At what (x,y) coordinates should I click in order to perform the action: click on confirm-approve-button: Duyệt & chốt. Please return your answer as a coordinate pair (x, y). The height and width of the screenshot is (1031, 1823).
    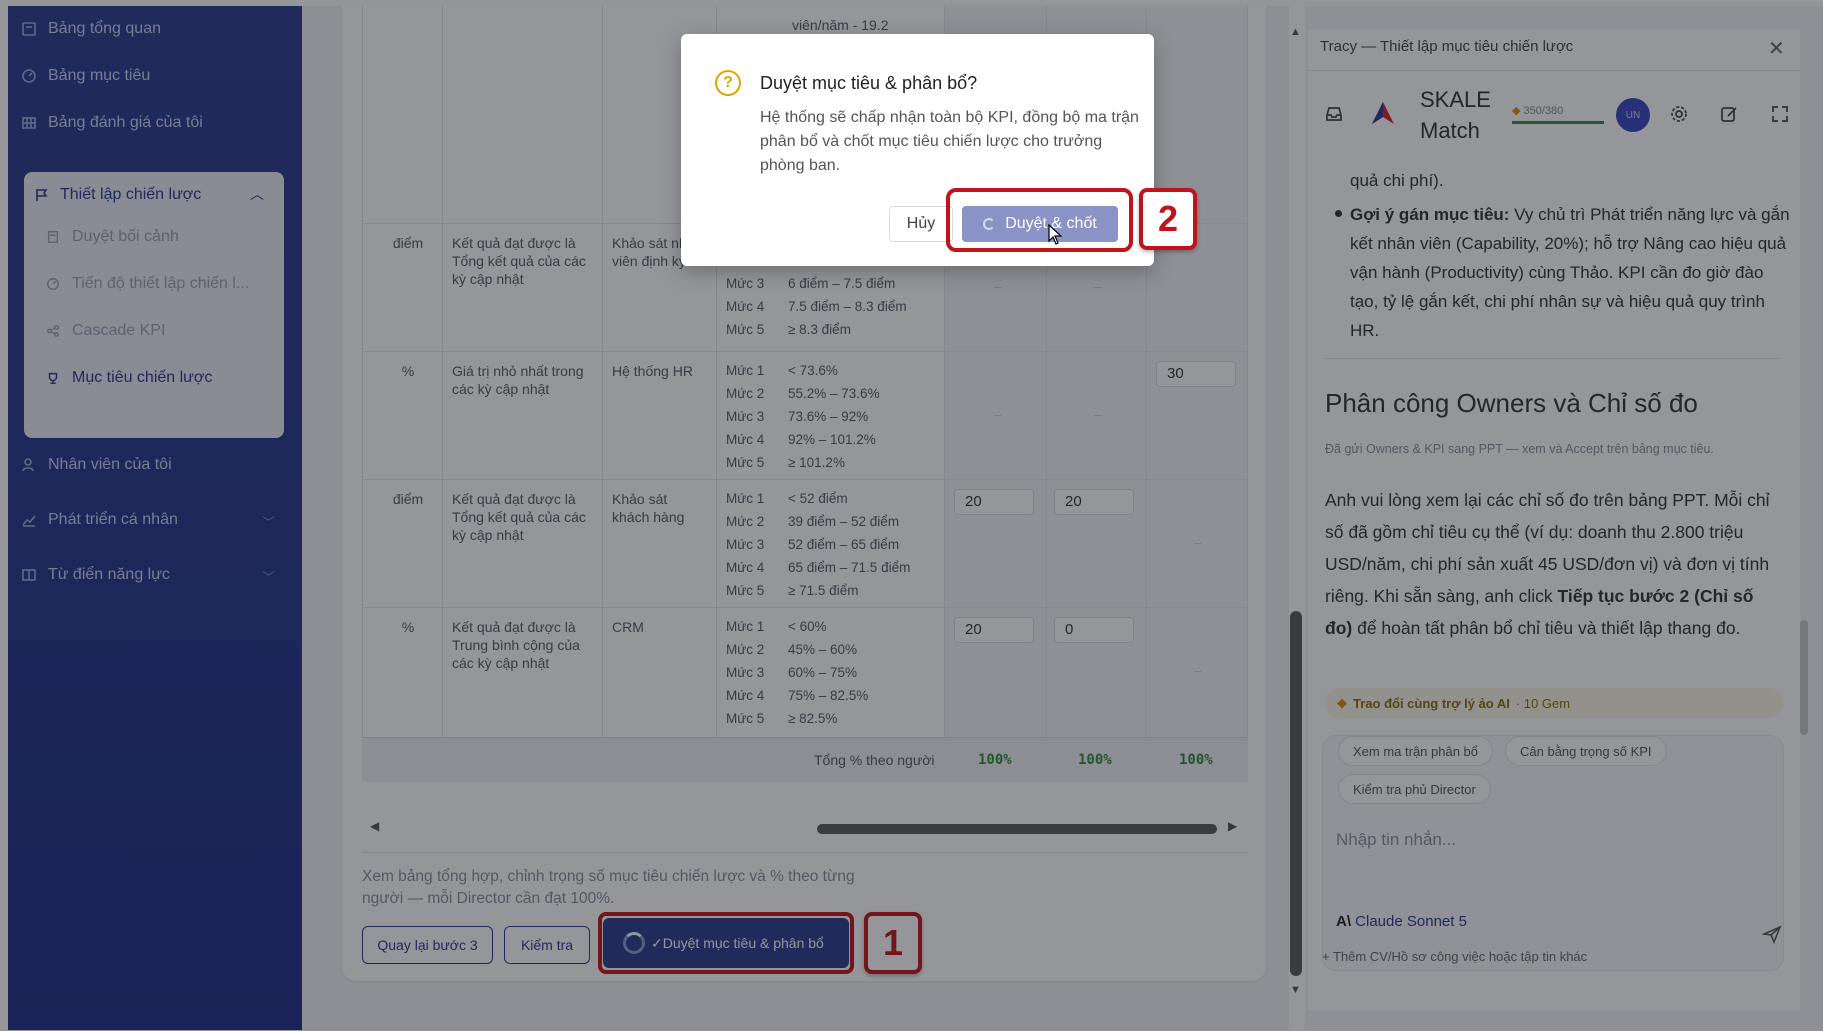
    Looking at the image, I should click on (1040, 224).